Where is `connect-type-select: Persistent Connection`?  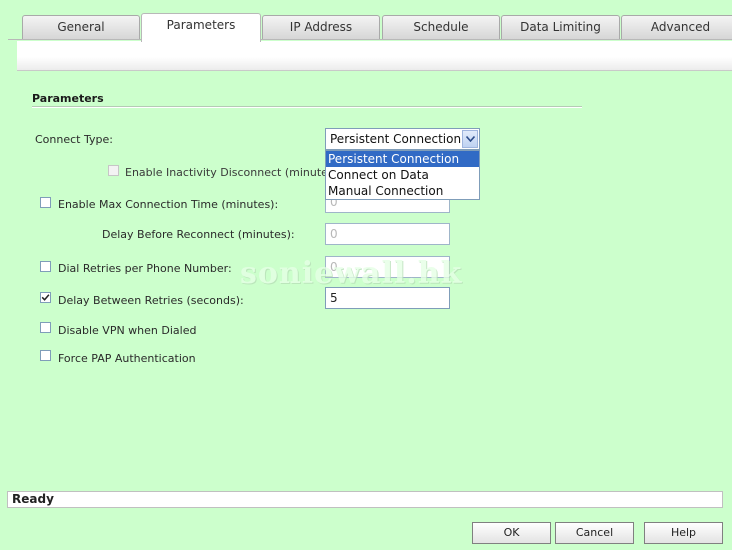
connect-type-select: Persistent Connection is located at coordinates (402, 139).